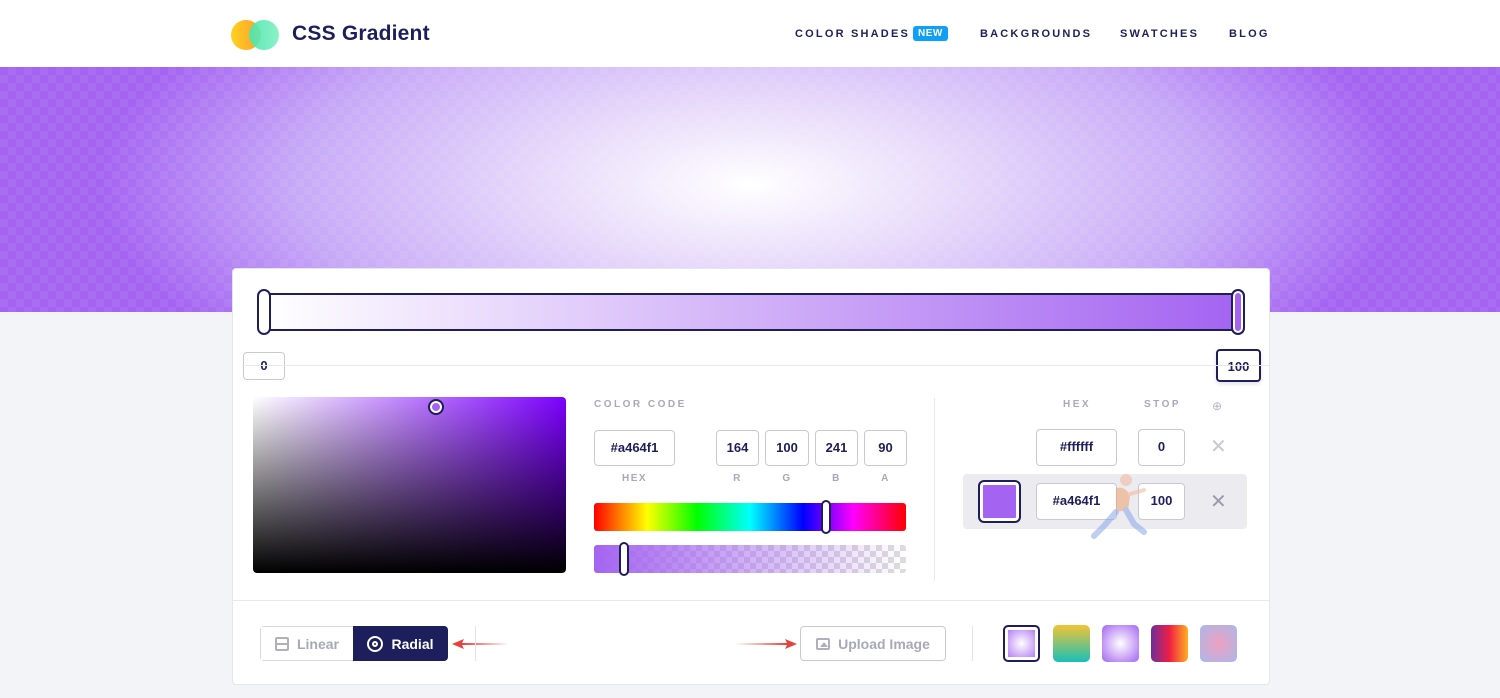 The height and width of the screenshot is (698, 1500). What do you see at coordinates (409, 485) in the screenshot?
I see `saturation-picker` at bounding box center [409, 485].